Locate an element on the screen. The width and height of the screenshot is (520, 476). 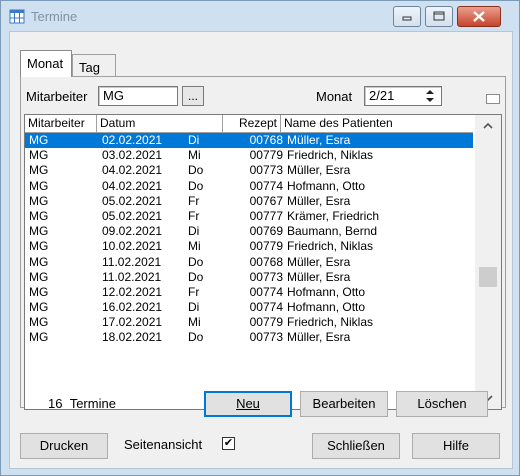
vertical-scrollbar is located at coordinates (488, 262).